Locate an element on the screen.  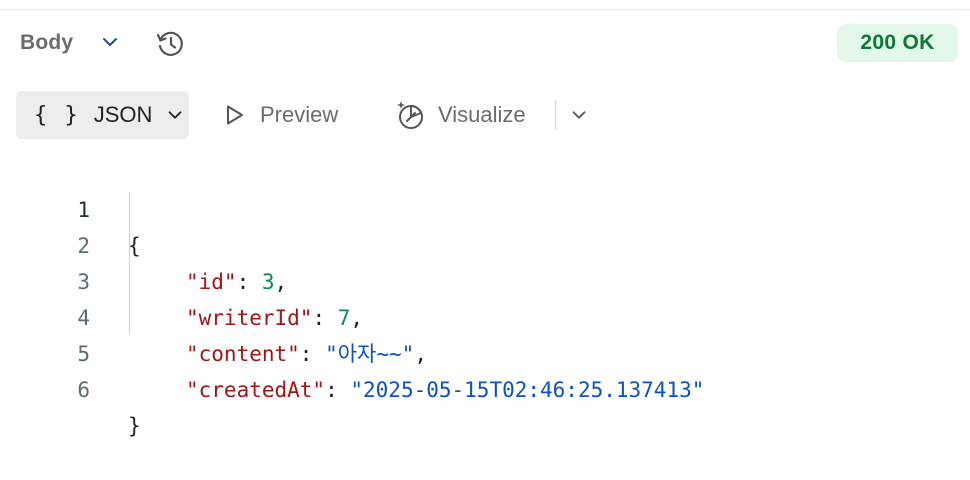
line-number: 6 is located at coordinates (83, 390).